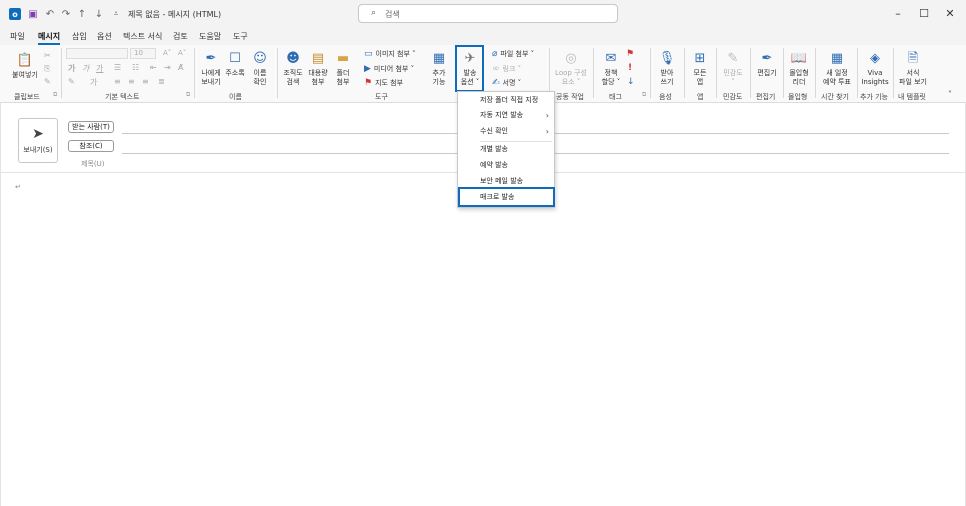 Image resolution: width=966 pixels, height=506 pixels. What do you see at coordinates (116, 14) in the screenshot?
I see `customize-toolbar-icon: ⩡` at bounding box center [116, 14].